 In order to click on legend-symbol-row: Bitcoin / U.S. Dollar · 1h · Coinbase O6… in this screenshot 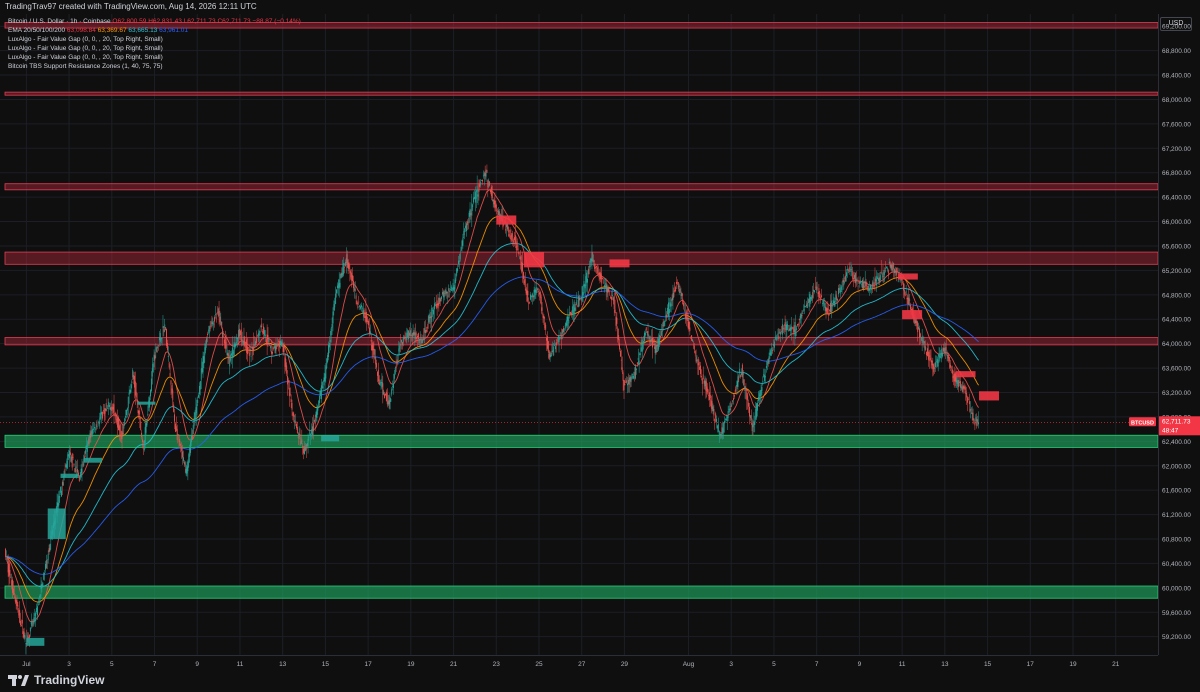, I will do `click(154, 21)`.